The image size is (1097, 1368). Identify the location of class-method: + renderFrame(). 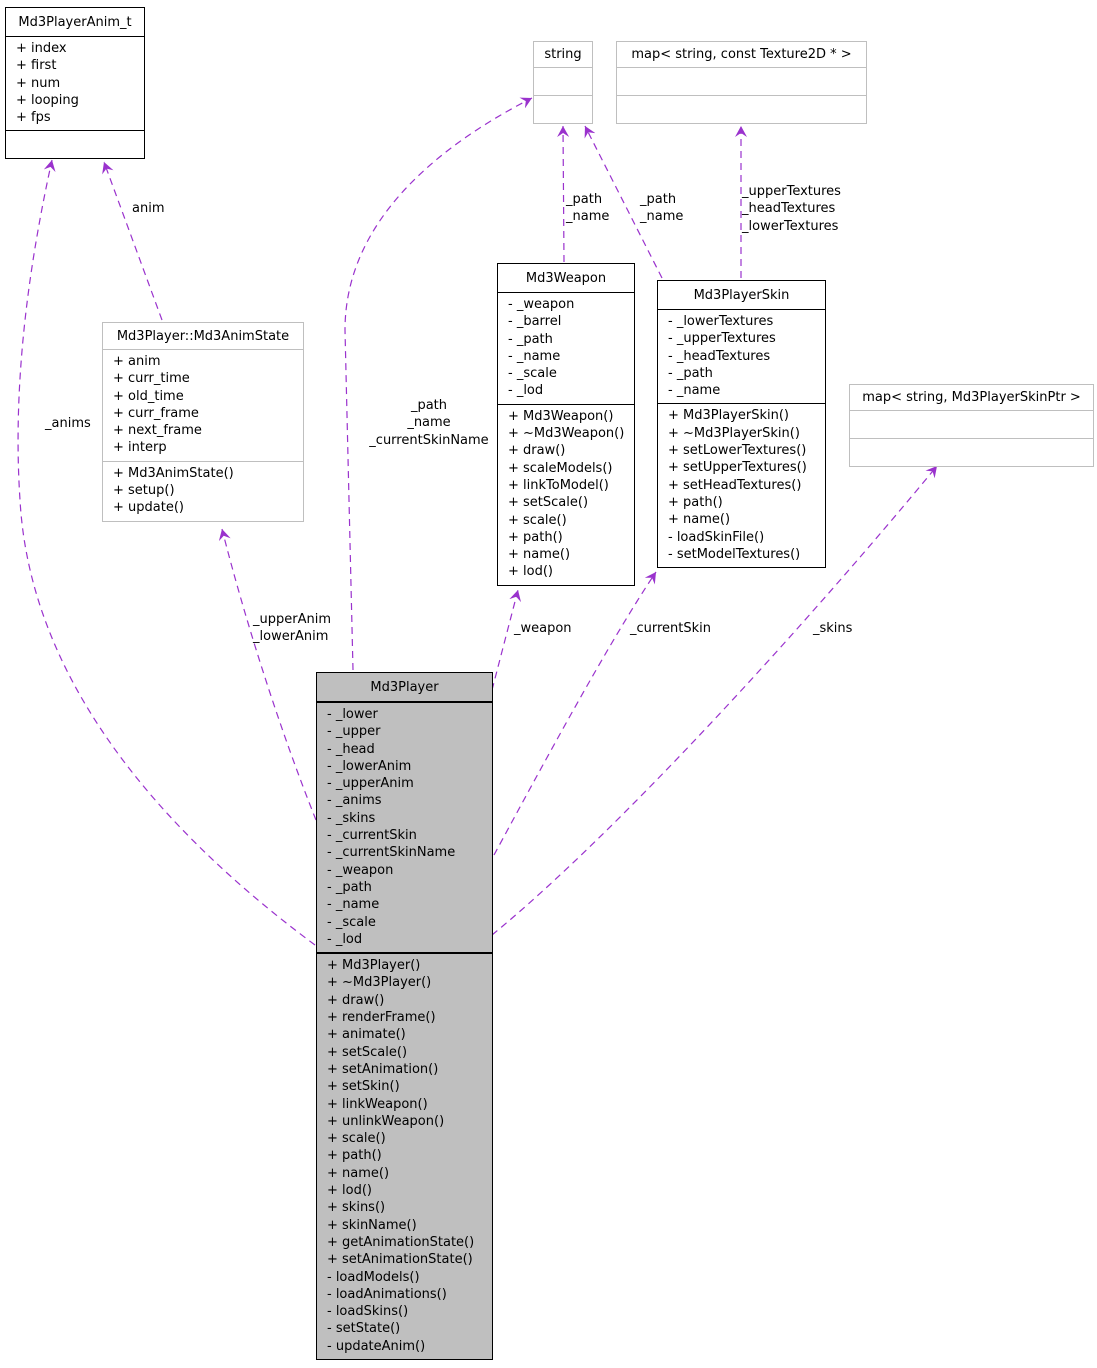
(381, 1018).